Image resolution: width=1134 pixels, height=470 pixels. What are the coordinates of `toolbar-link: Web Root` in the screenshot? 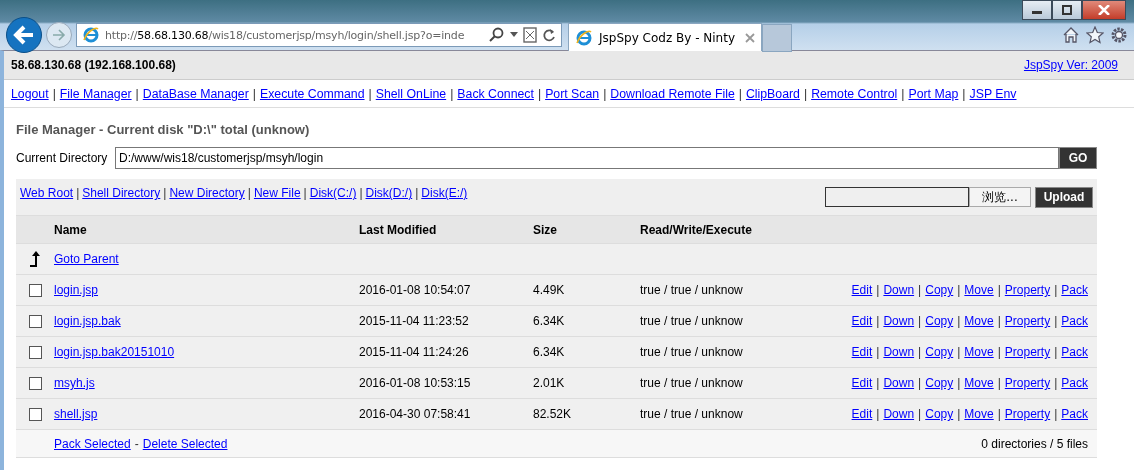 It's located at (47, 193).